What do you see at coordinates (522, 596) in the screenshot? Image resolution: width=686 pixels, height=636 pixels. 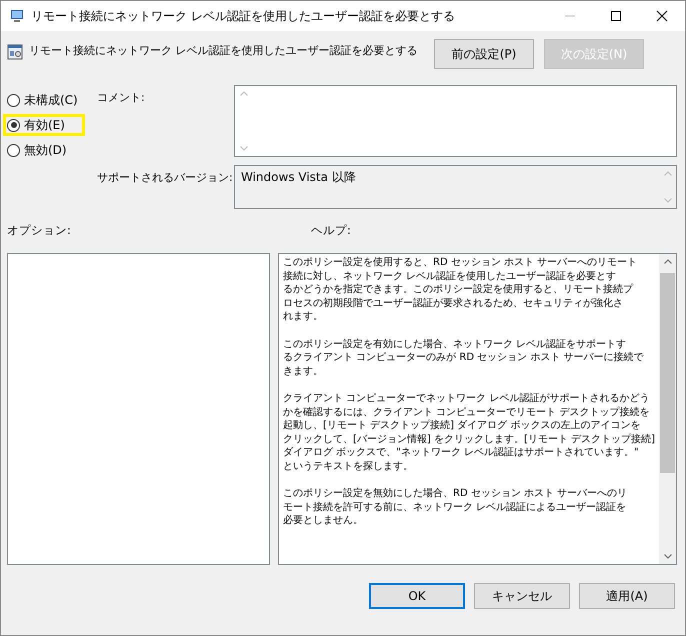 I see `dialog-button: キャンセル` at bounding box center [522, 596].